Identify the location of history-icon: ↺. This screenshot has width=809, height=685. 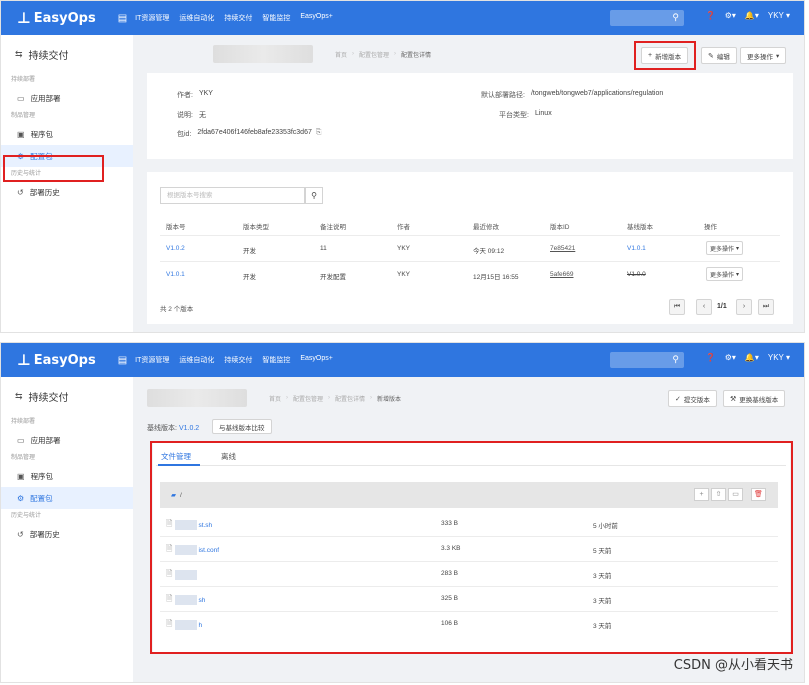
(20, 192).